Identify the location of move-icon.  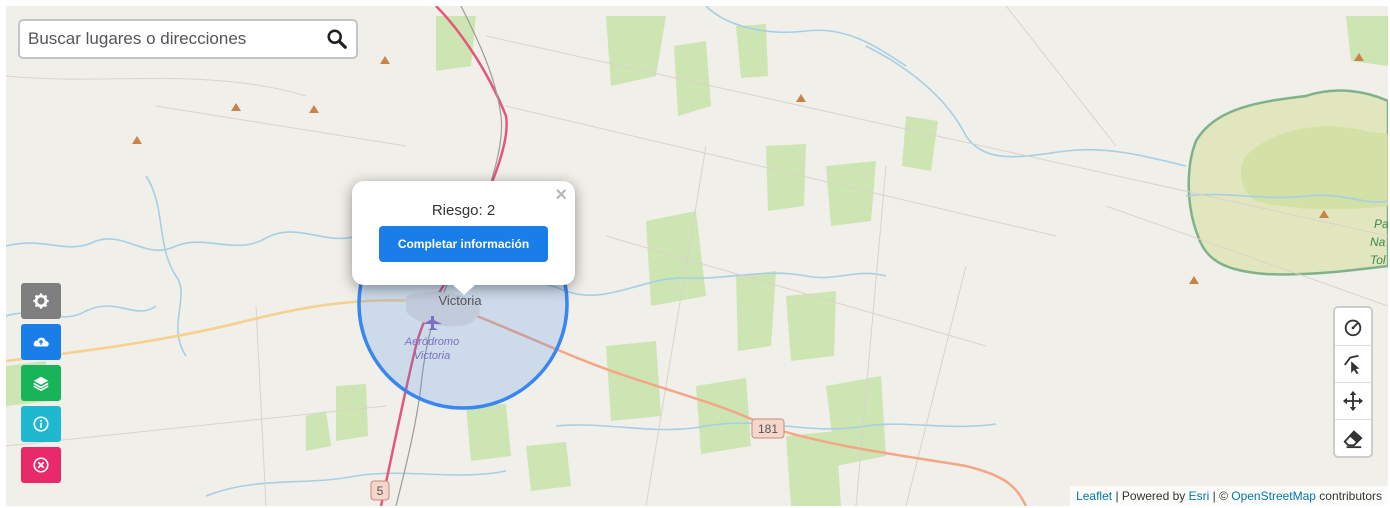
(1353, 400).